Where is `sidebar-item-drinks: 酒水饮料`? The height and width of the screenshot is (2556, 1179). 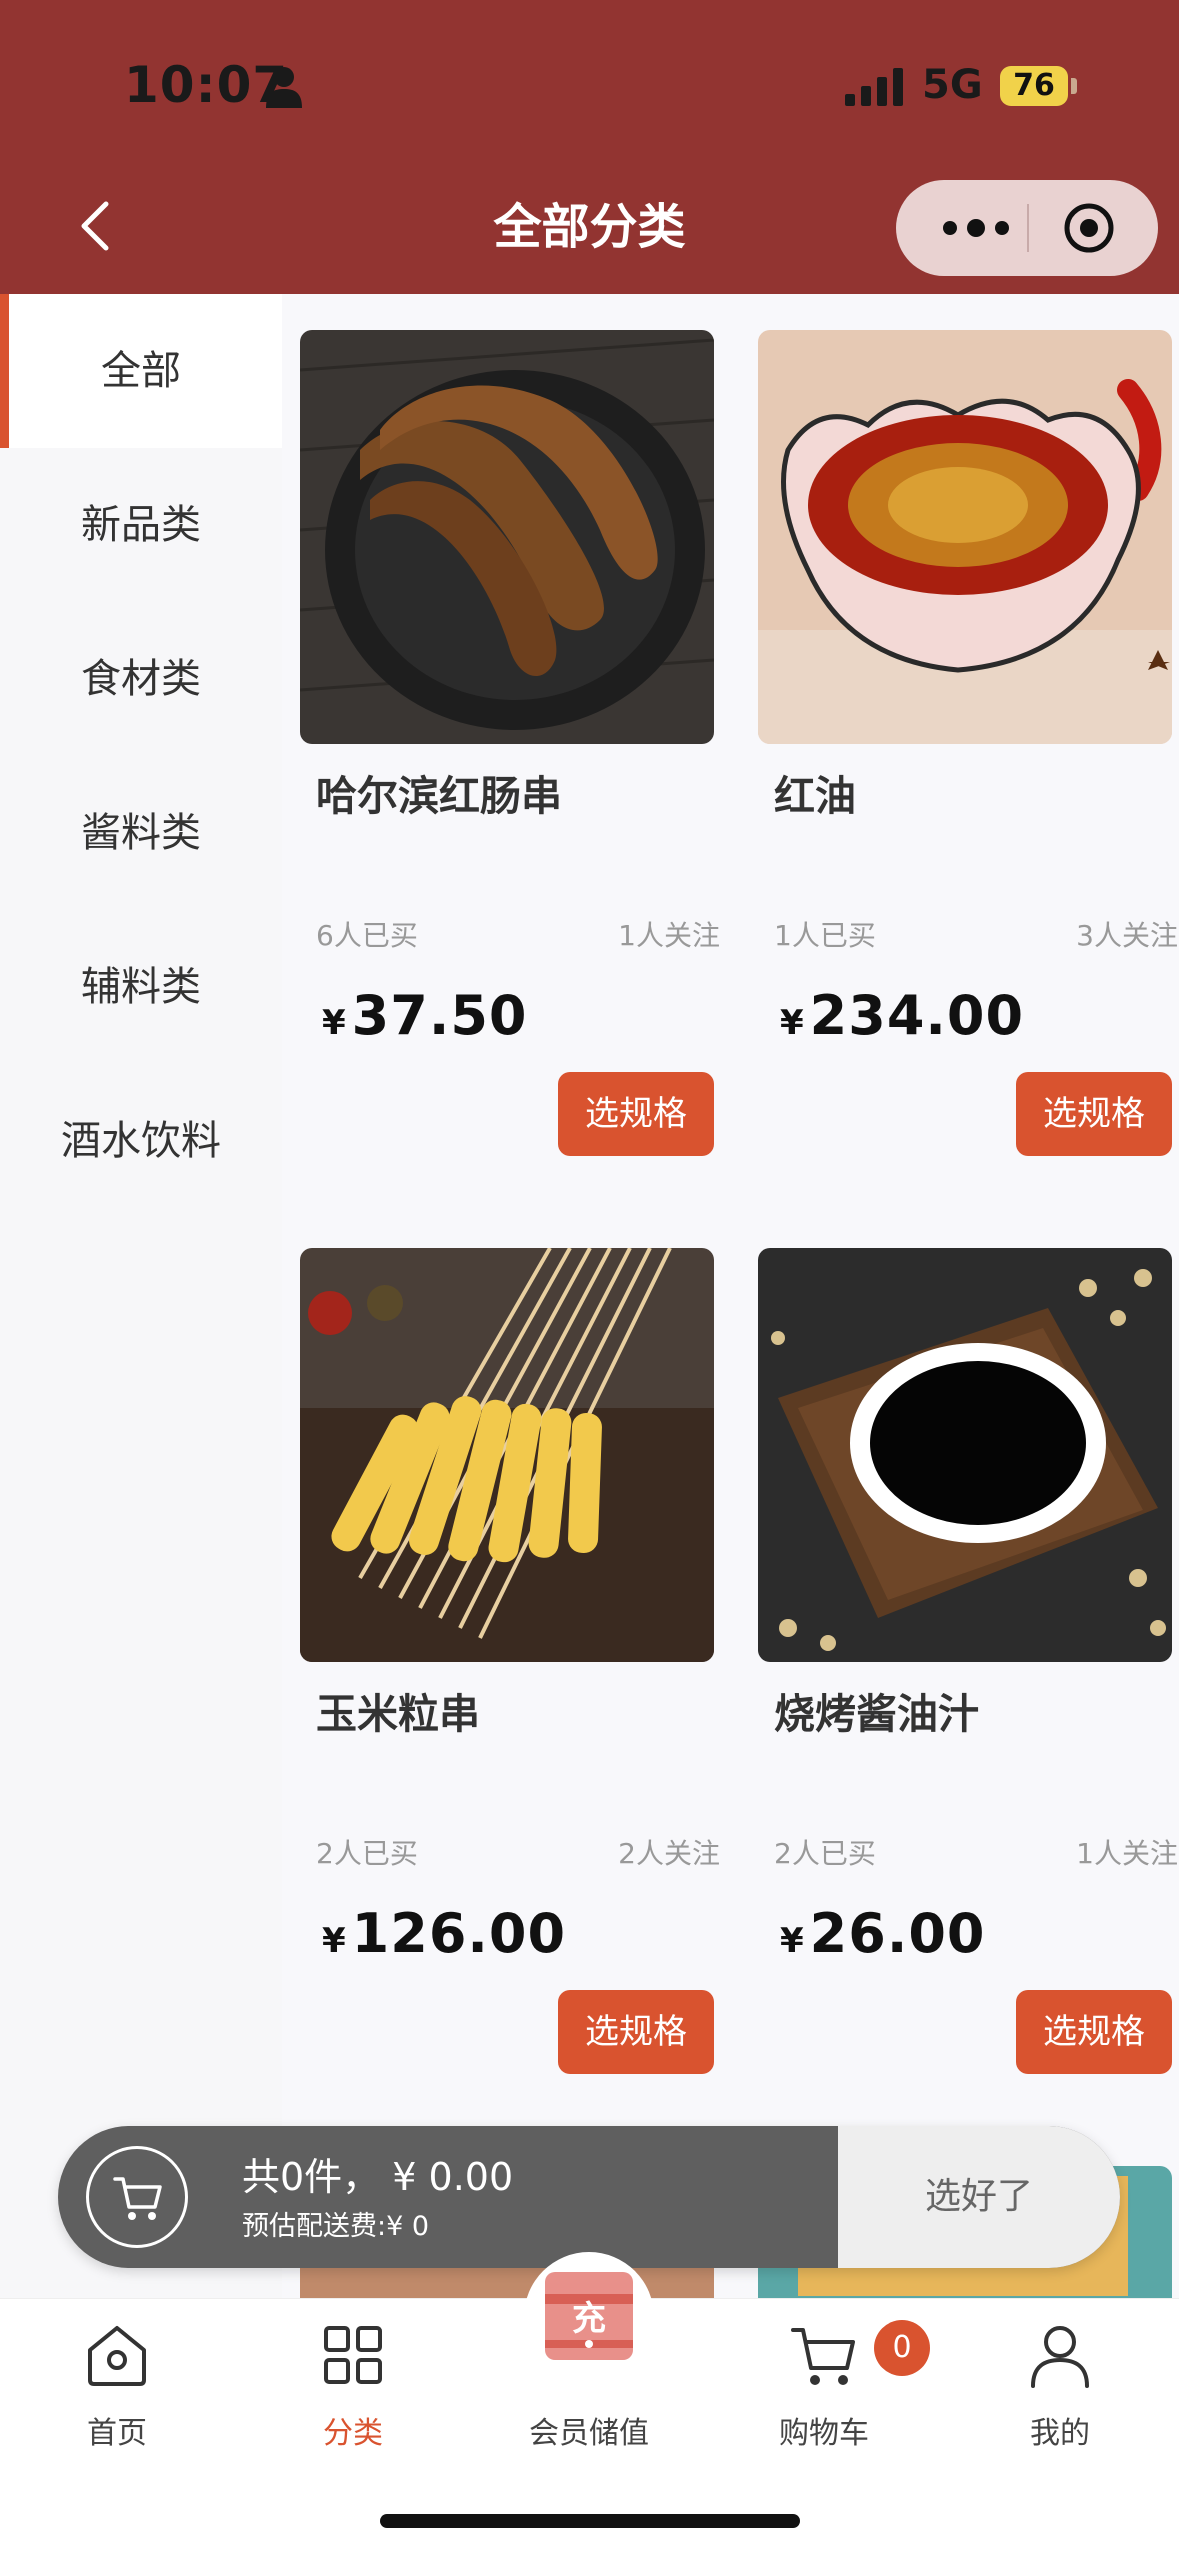 sidebar-item-drinks: 酒水饮料 is located at coordinates (141, 1141).